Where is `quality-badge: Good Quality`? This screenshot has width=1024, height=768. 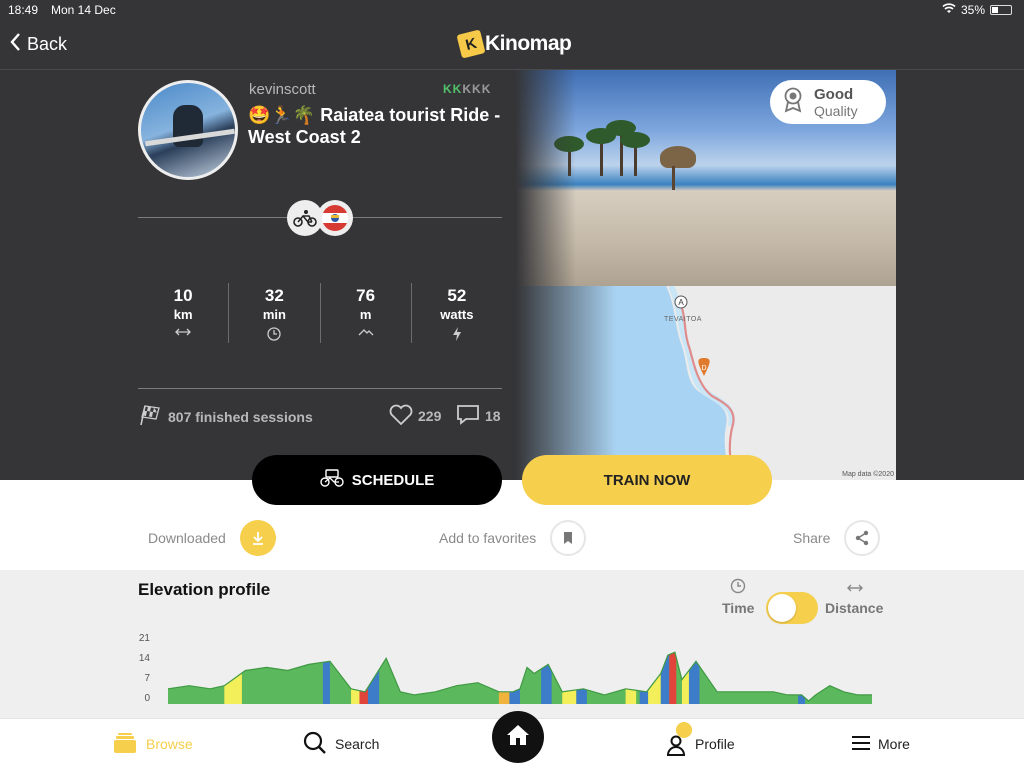 quality-badge: Good Quality is located at coordinates (828, 102).